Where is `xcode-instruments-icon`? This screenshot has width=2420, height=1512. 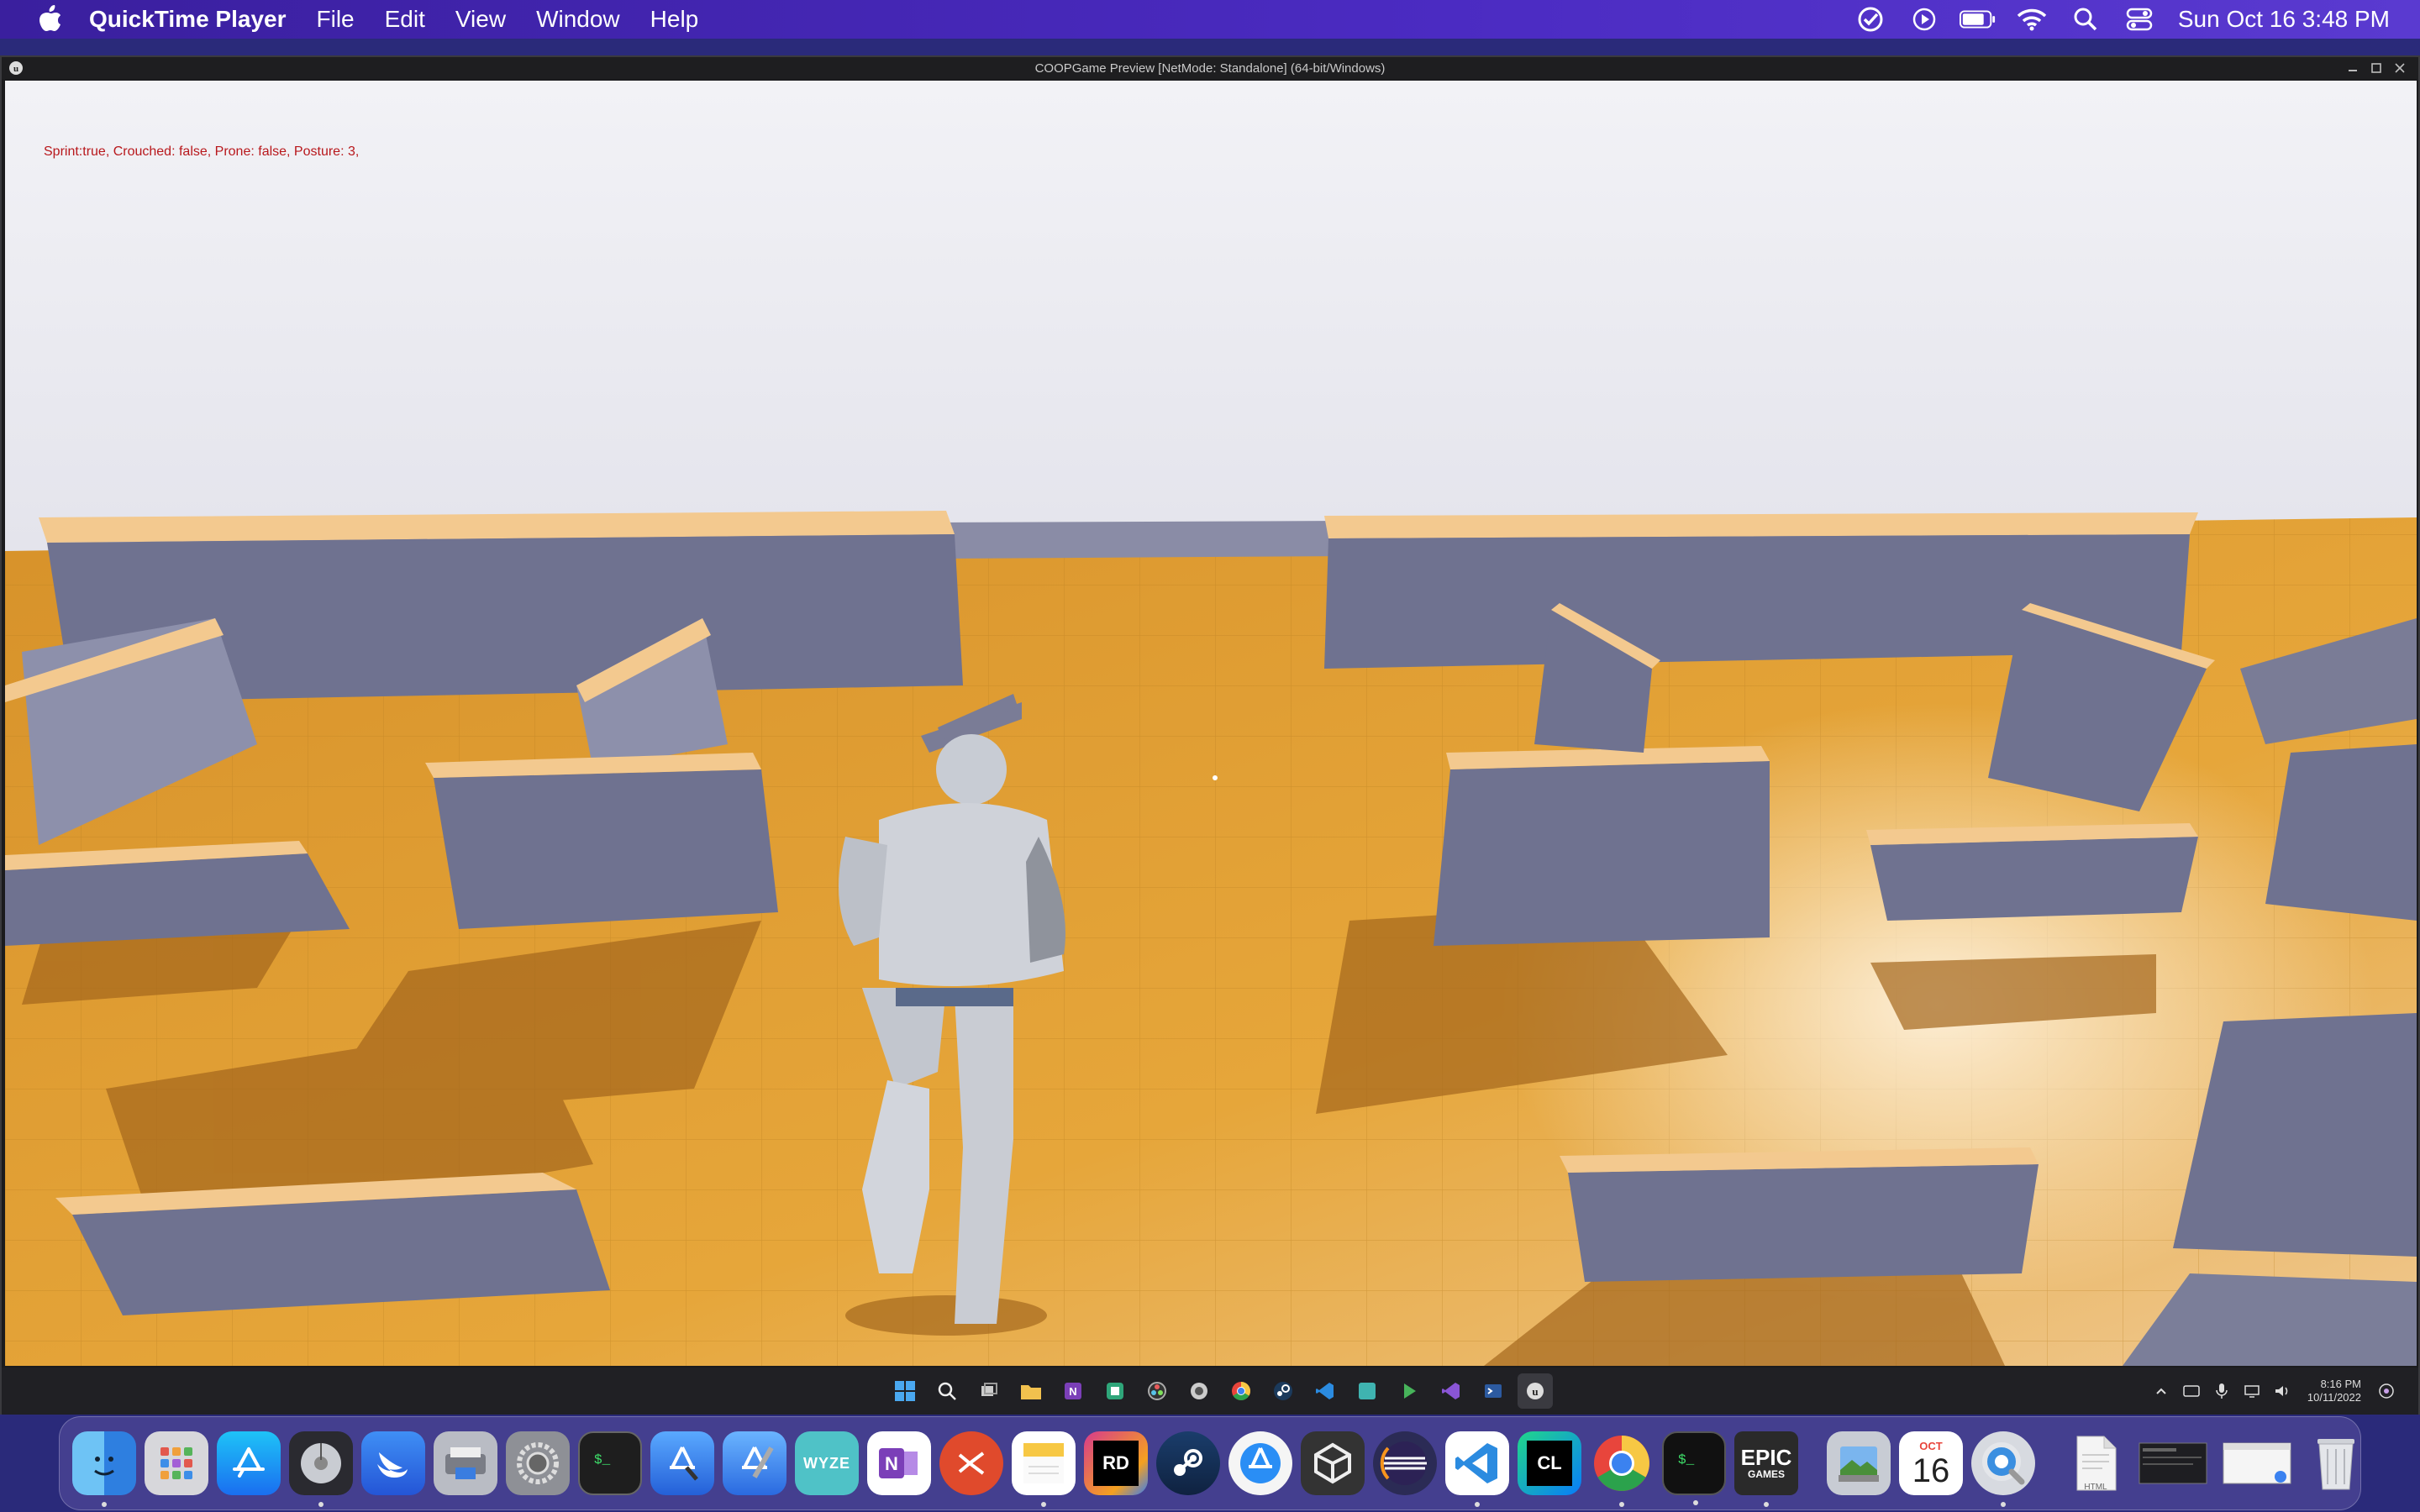
xcode-instruments-icon is located at coordinates (682, 1463).